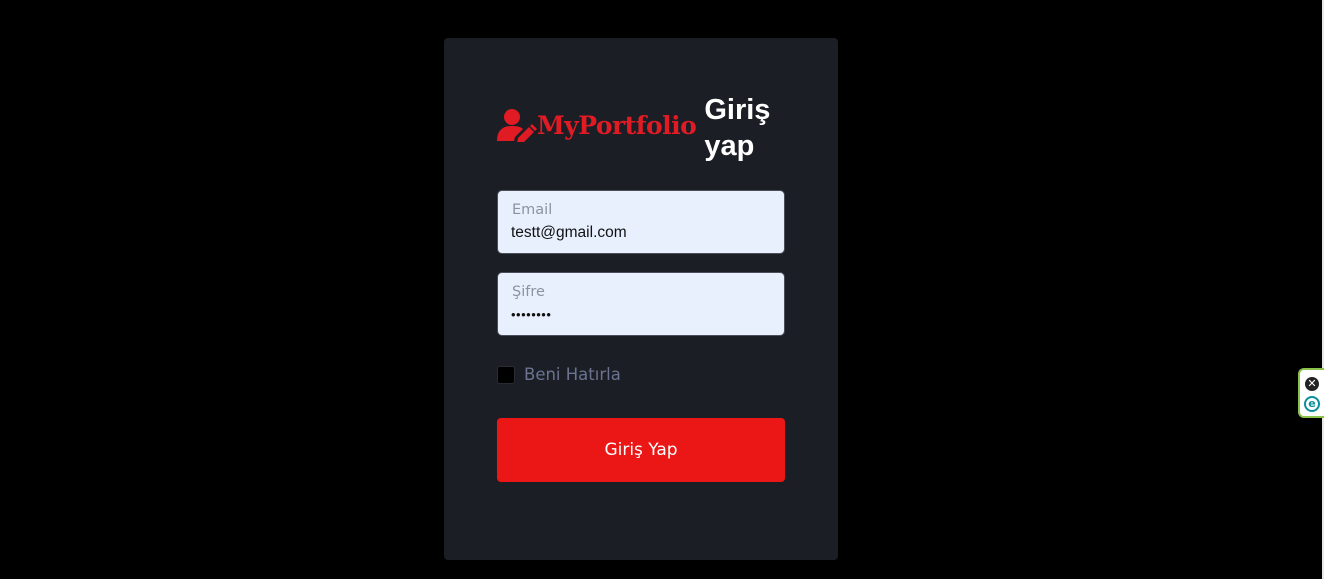 The height and width of the screenshot is (579, 1324). I want to click on brand-name: MyPortfolio, so click(617, 125).